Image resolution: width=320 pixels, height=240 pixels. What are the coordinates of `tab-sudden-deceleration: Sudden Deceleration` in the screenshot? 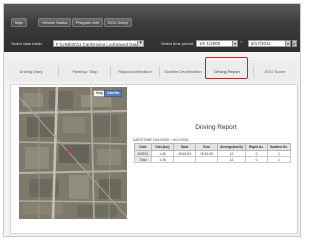 It's located at (183, 71).